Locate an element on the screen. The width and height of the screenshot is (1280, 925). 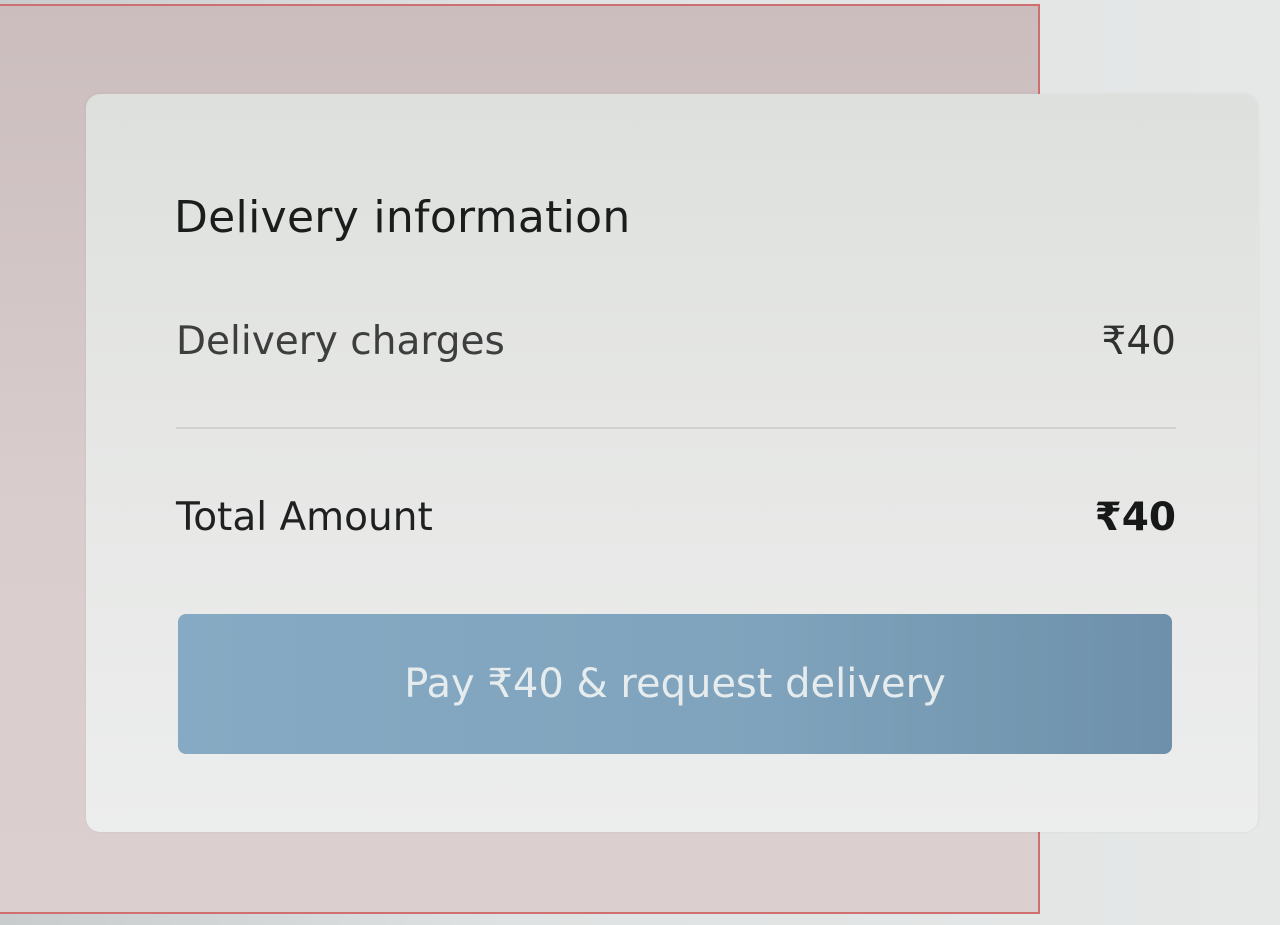
card-title: Delivery information is located at coordinates (402, 217).